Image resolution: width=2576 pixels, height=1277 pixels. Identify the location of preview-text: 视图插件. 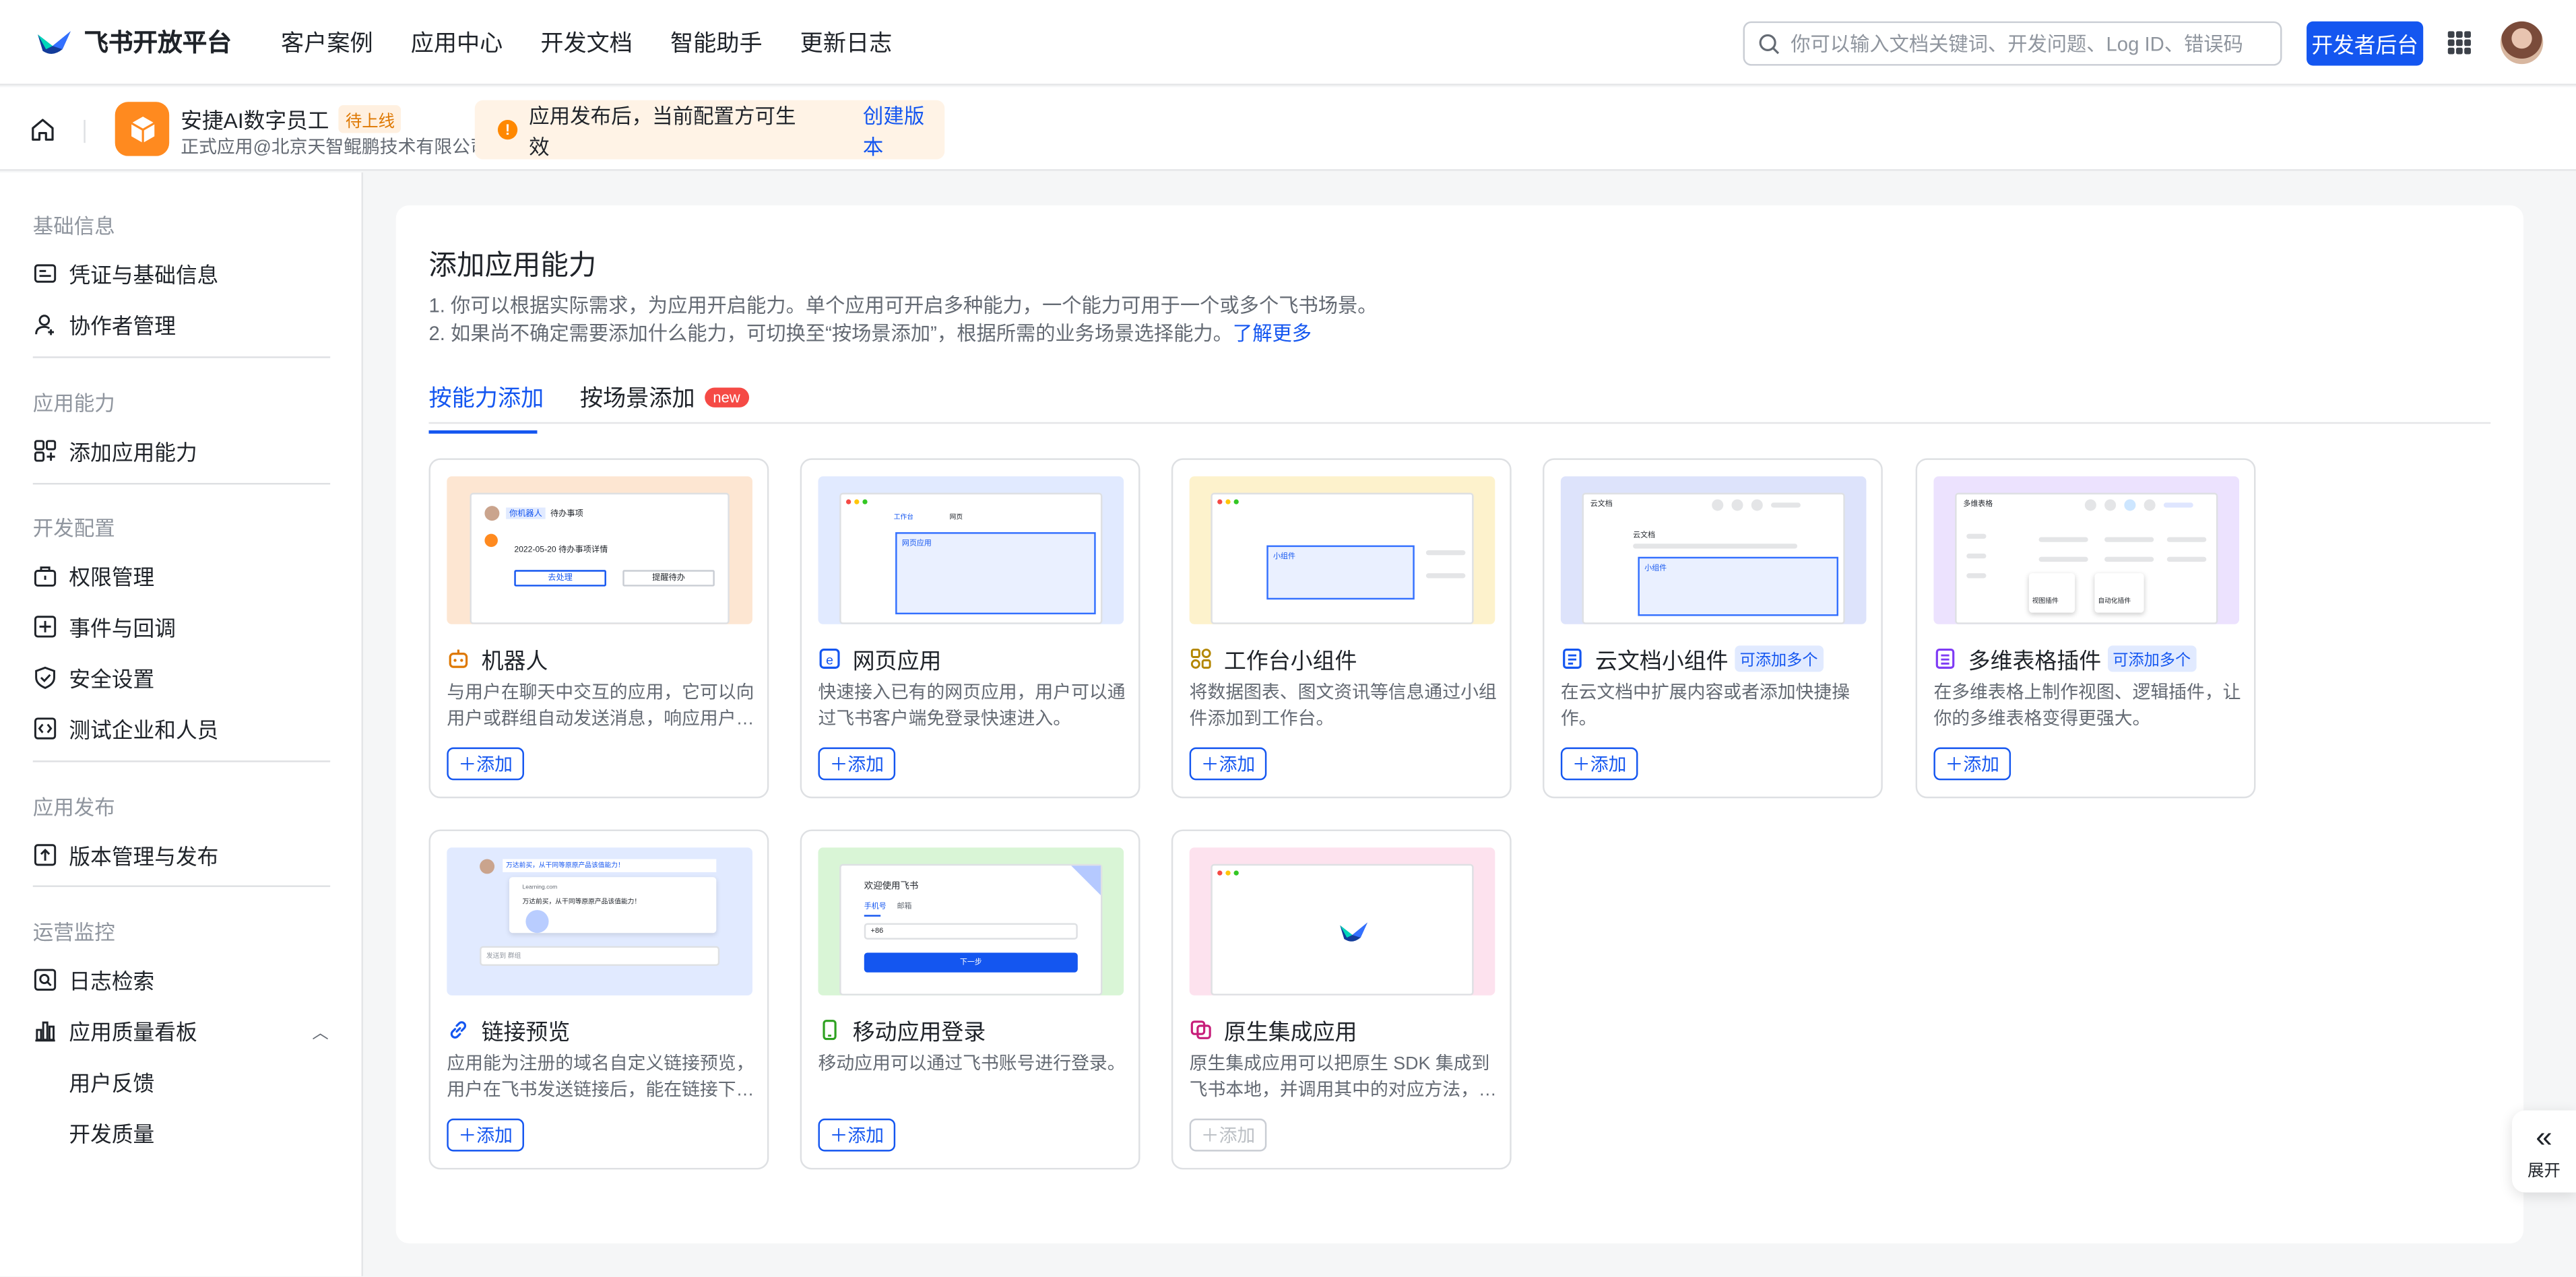
(2046, 600).